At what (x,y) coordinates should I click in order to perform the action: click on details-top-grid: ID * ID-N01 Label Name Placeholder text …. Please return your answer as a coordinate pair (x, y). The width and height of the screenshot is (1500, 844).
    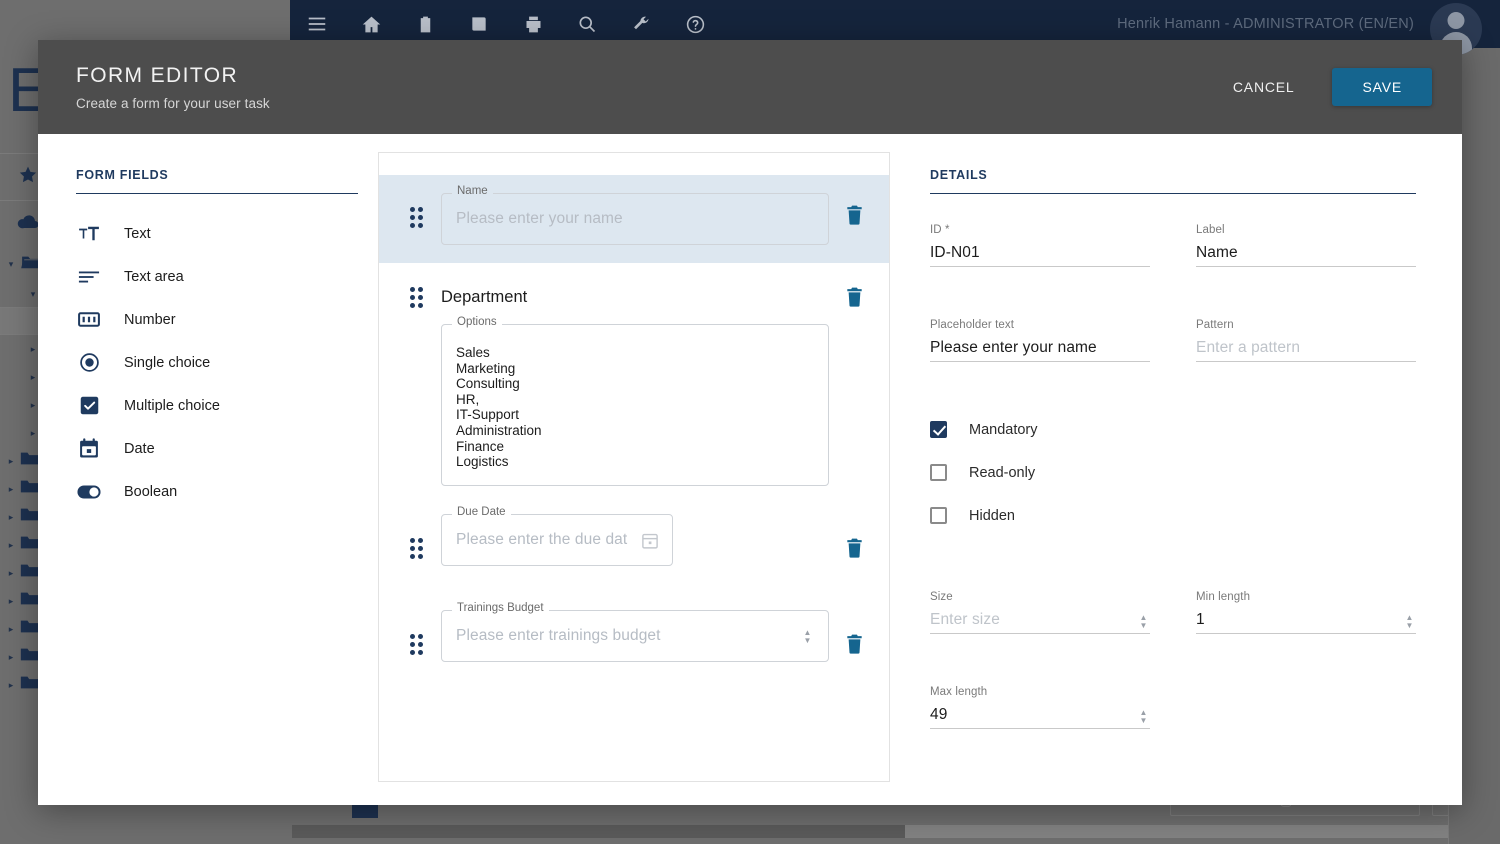
    Looking at the image, I should click on (1173, 278).